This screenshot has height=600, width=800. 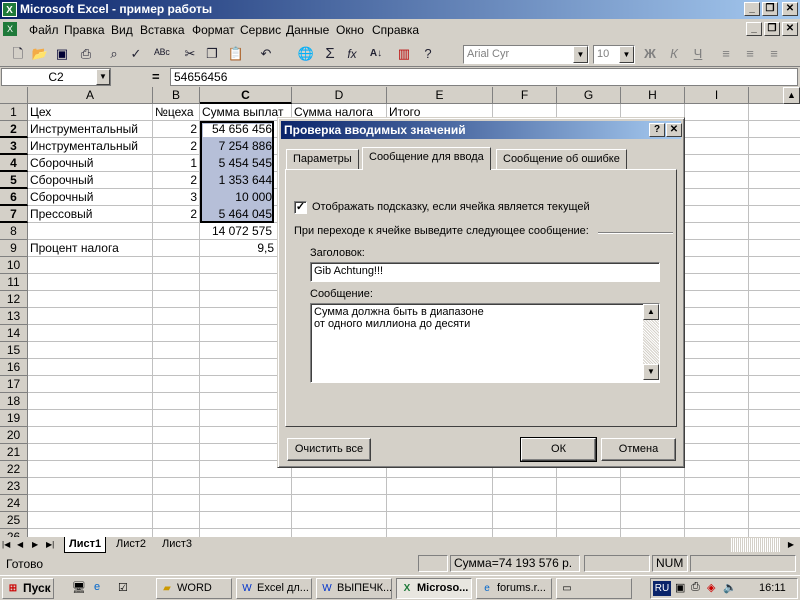 I want to click on row-header: 23, so click(x=14, y=486).